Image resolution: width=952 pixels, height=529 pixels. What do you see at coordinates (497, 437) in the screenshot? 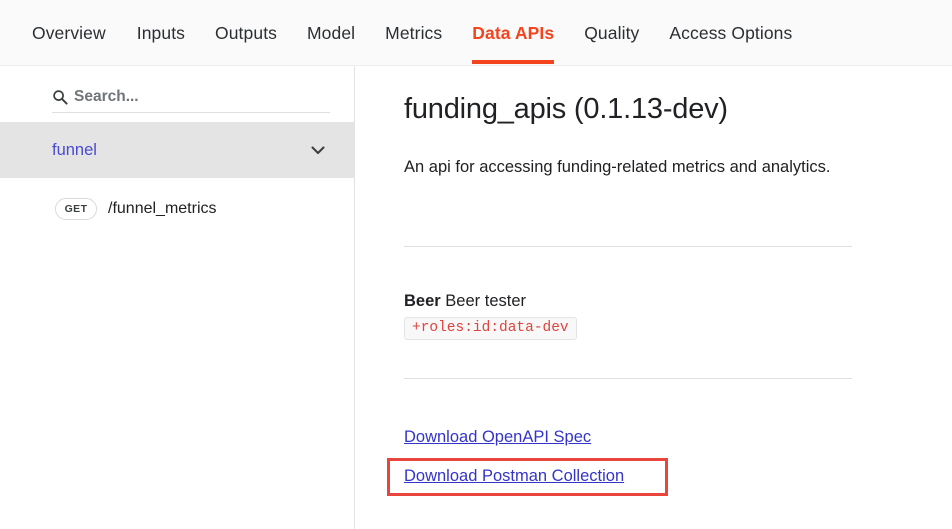
I see `download-openapi-spec-link: Download OpenAPI Spec` at bounding box center [497, 437].